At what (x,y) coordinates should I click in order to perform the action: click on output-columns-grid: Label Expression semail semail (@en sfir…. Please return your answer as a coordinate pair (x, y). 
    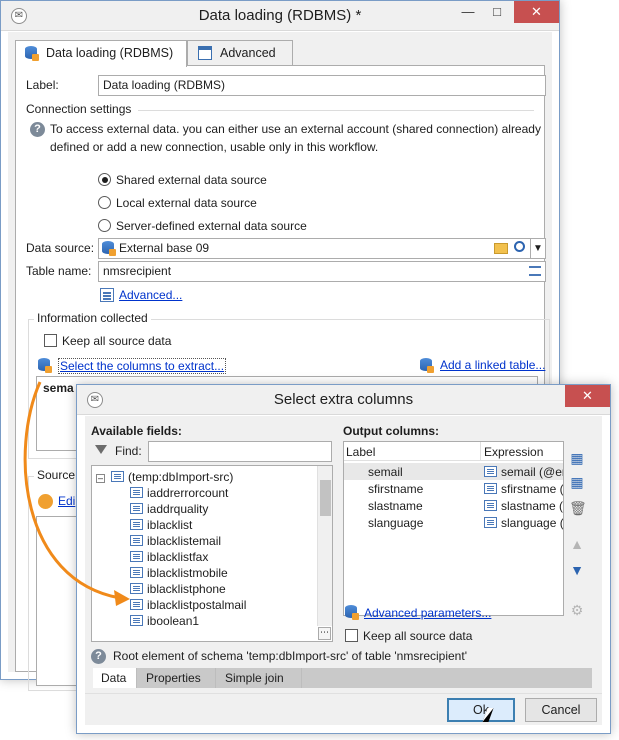
    Looking at the image, I should click on (453, 528).